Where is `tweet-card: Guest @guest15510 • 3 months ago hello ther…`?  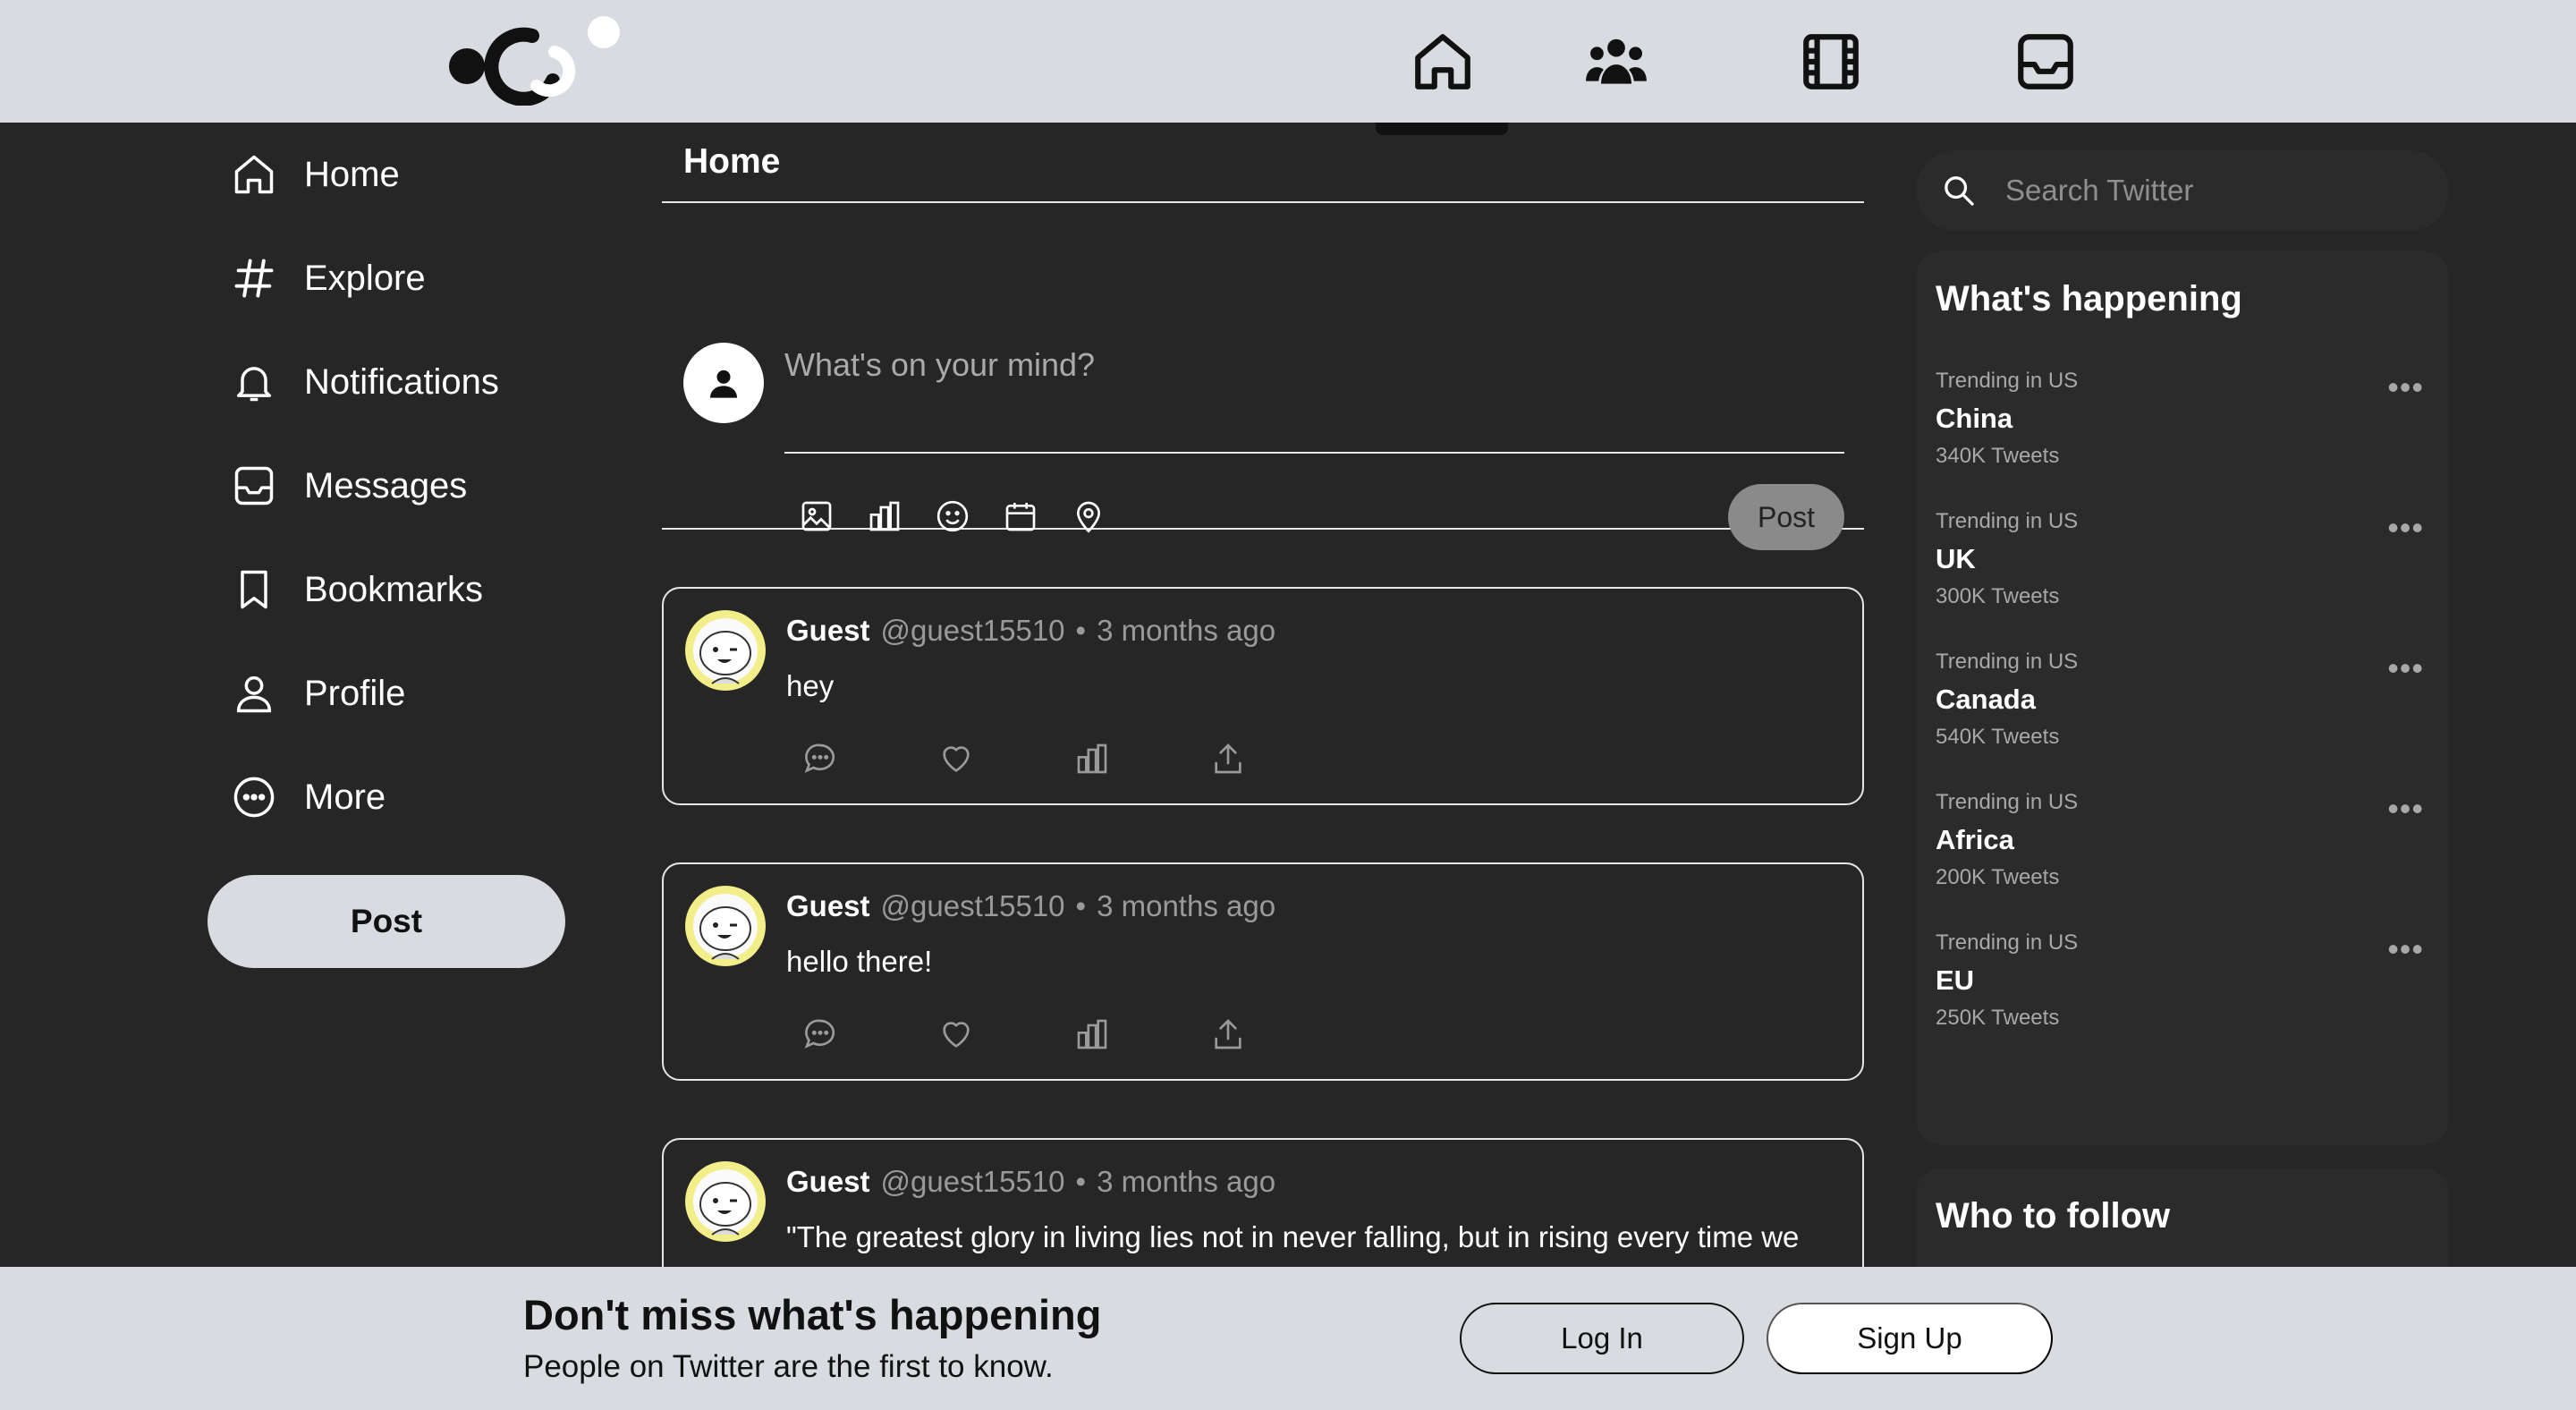 tweet-card: Guest @guest15510 • 3 months ago hello ther… is located at coordinates (1263, 972).